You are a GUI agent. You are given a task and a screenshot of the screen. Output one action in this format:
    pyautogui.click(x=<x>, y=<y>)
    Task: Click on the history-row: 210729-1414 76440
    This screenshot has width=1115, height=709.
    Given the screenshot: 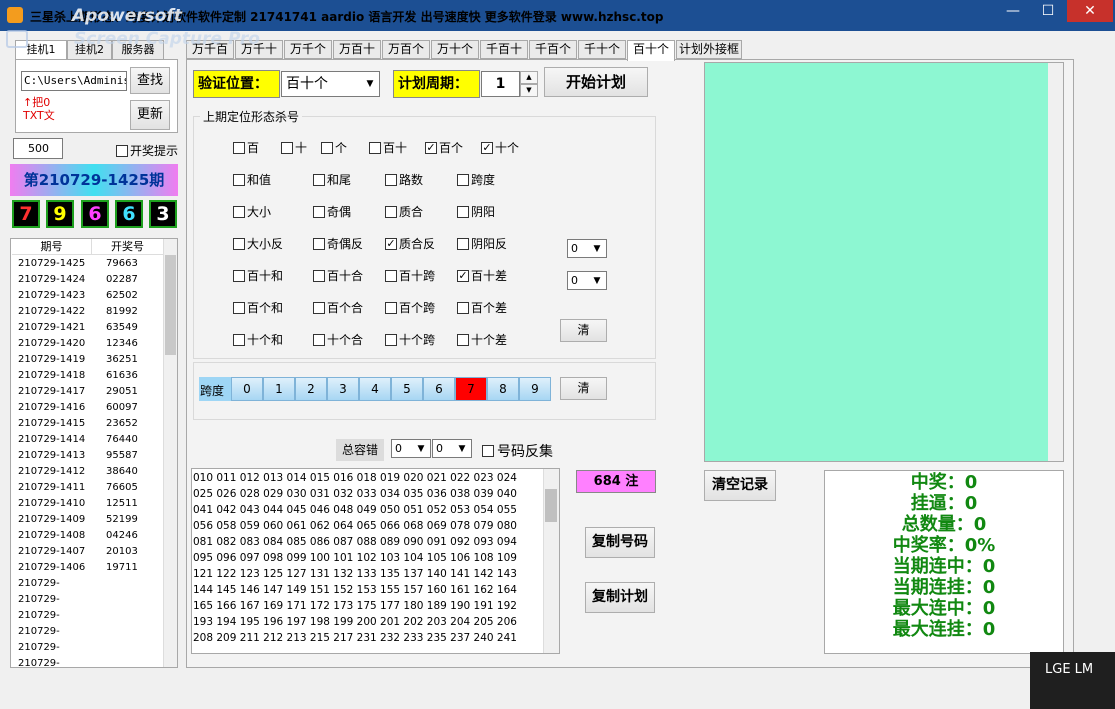 What is the action you would take?
    pyautogui.click(x=88, y=440)
    